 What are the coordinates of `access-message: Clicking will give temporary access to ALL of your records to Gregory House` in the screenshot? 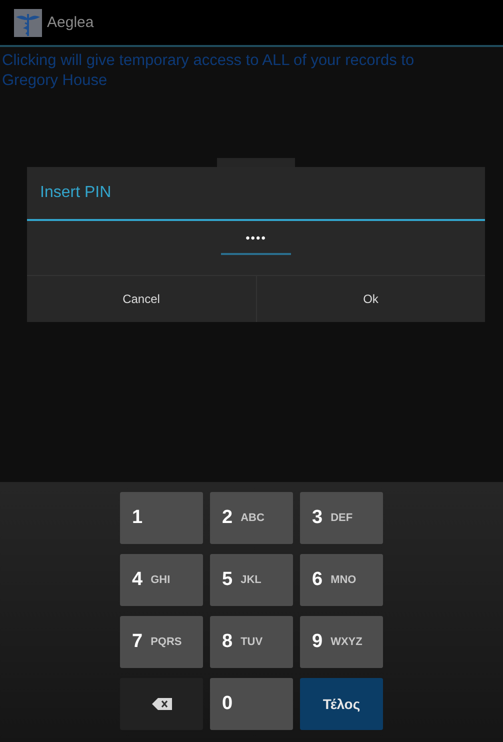 It's located at (208, 71).